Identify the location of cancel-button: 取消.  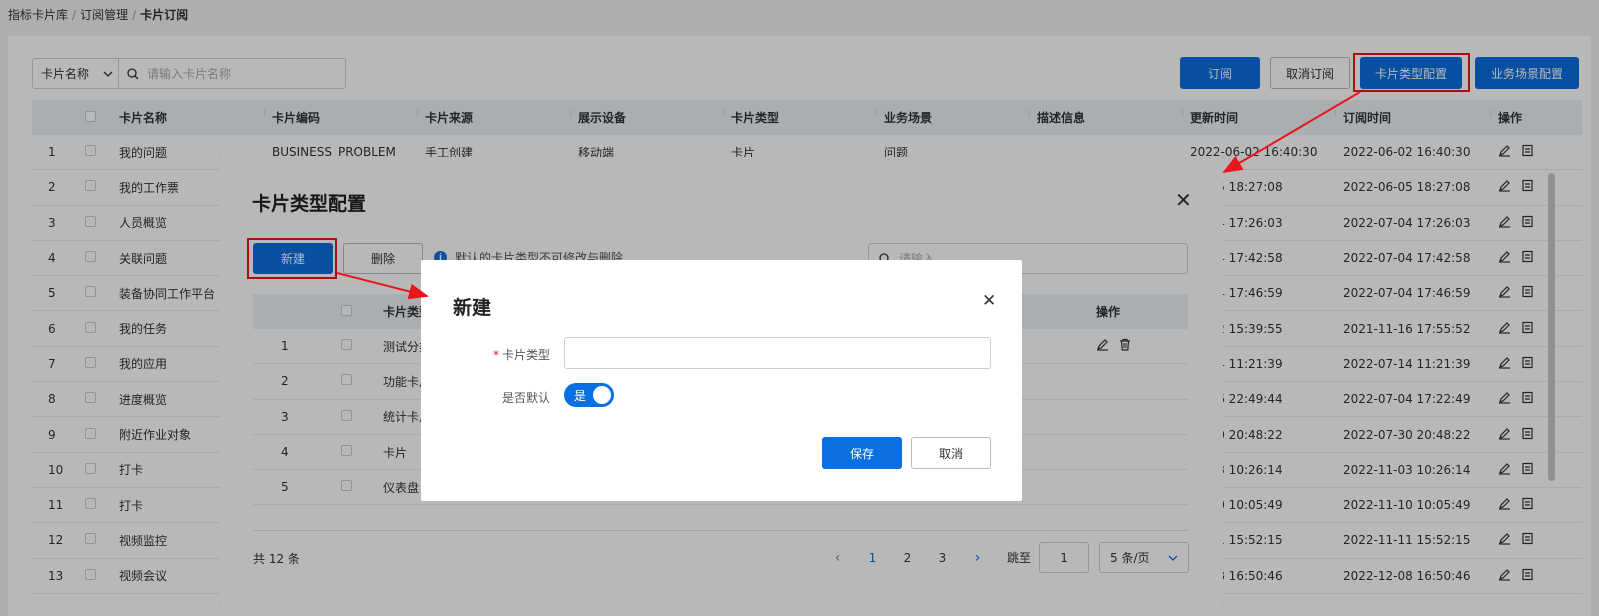
(951, 453).